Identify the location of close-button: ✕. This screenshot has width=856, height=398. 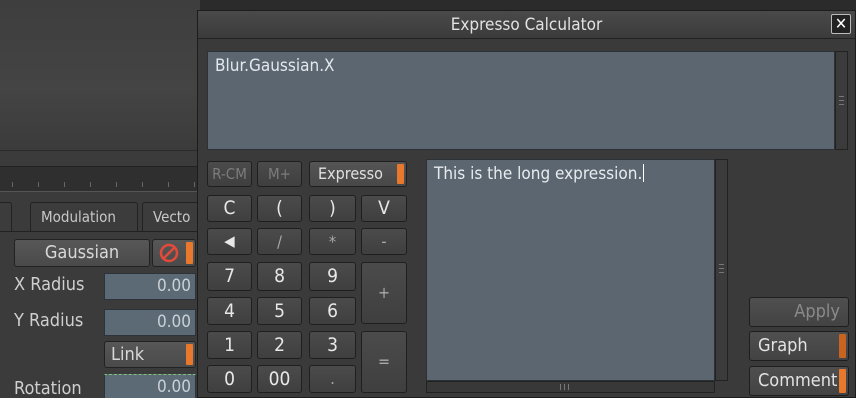
(841, 24).